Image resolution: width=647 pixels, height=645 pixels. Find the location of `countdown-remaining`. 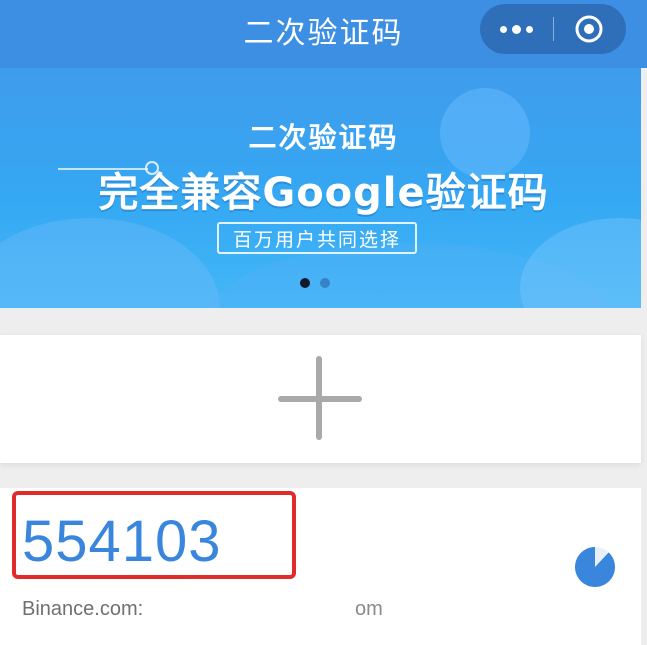

countdown-remaining is located at coordinates (594, 567).